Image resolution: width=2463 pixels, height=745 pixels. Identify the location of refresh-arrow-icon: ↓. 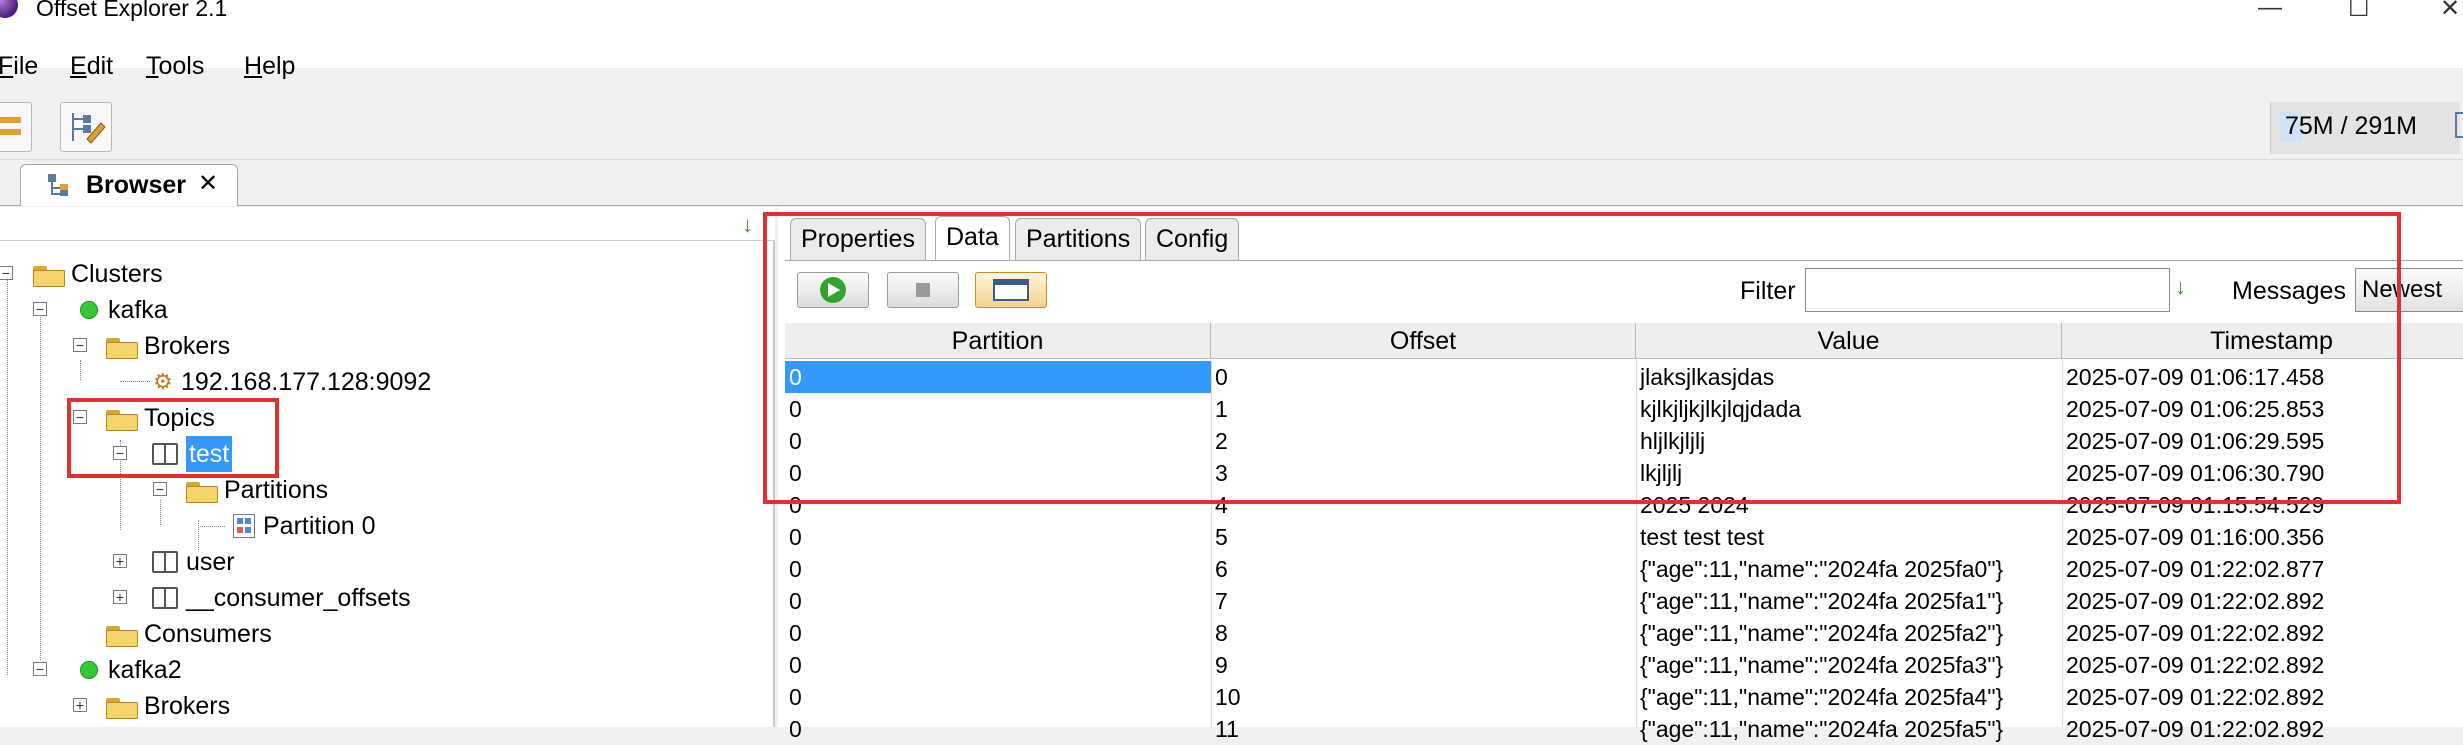
(747, 225).